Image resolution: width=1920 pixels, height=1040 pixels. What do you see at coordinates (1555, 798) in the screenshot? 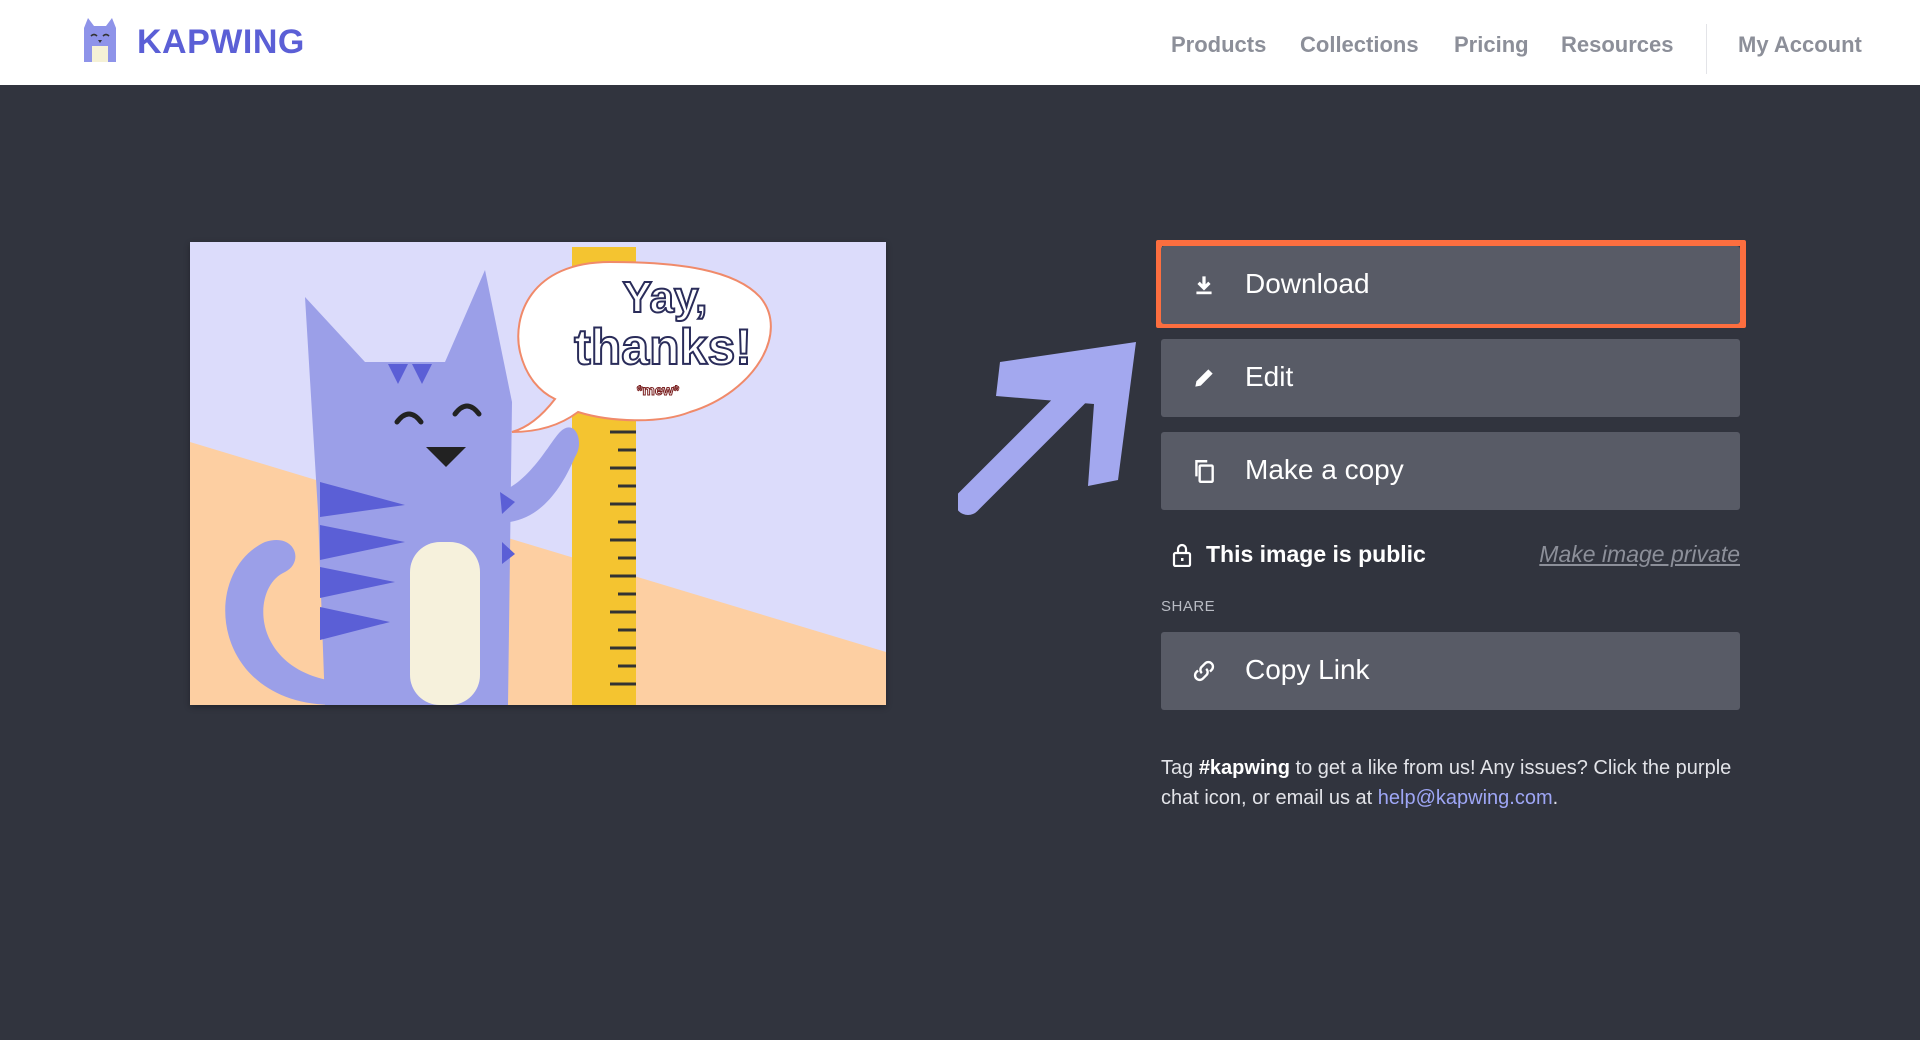
I see `info-text-suffix: .` at bounding box center [1555, 798].